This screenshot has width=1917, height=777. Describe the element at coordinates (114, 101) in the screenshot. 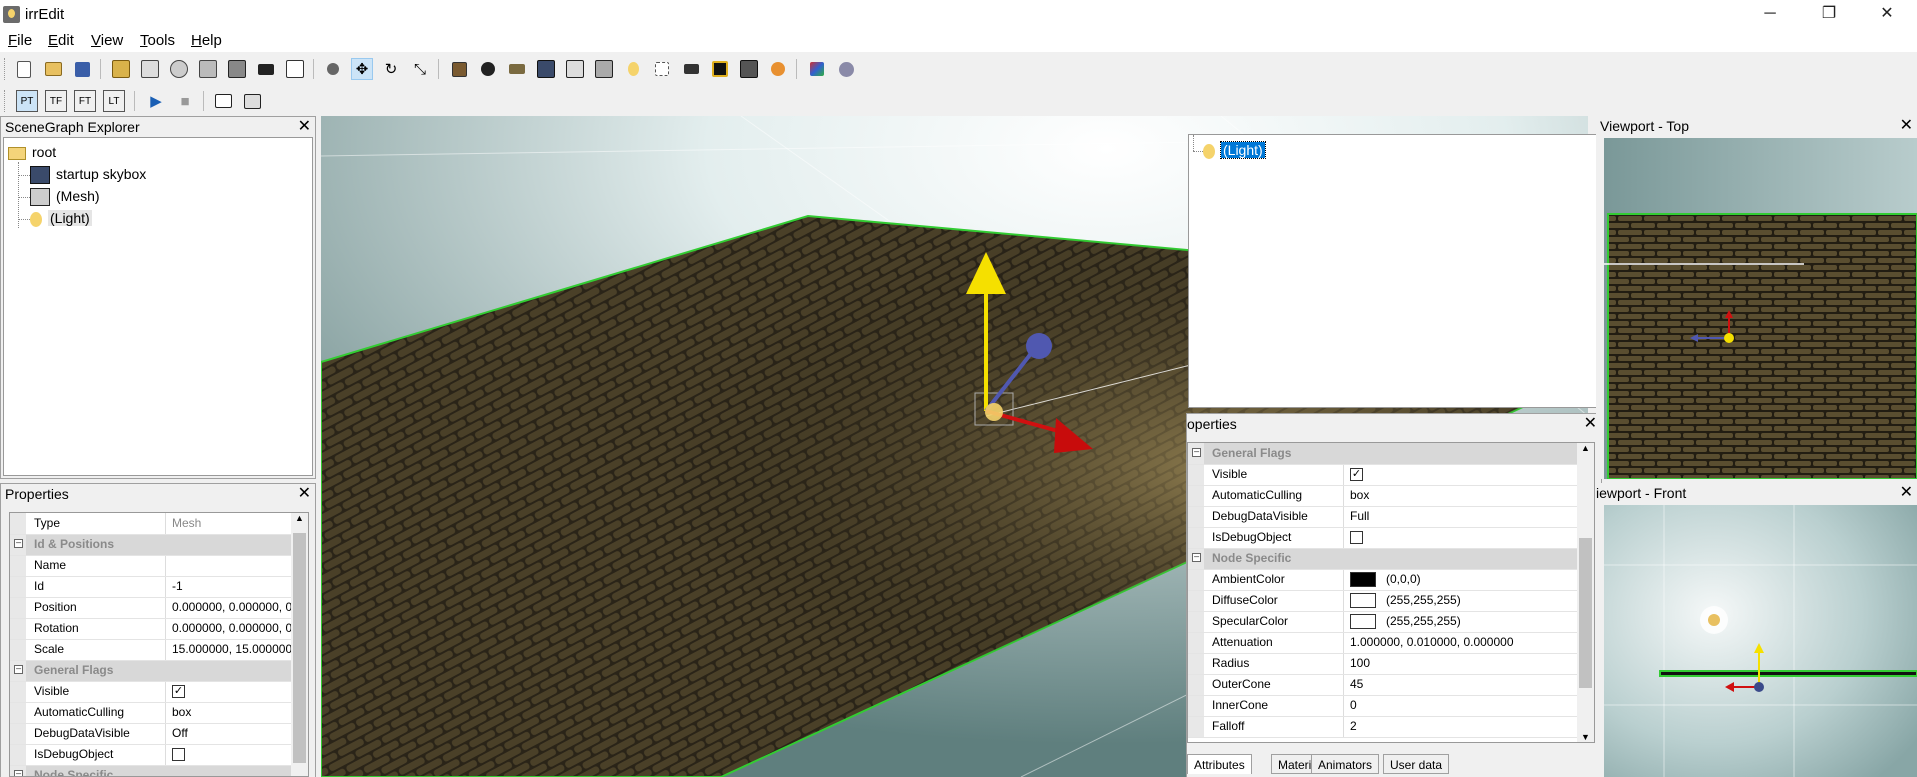

I see `left-view-button: LT` at that location.